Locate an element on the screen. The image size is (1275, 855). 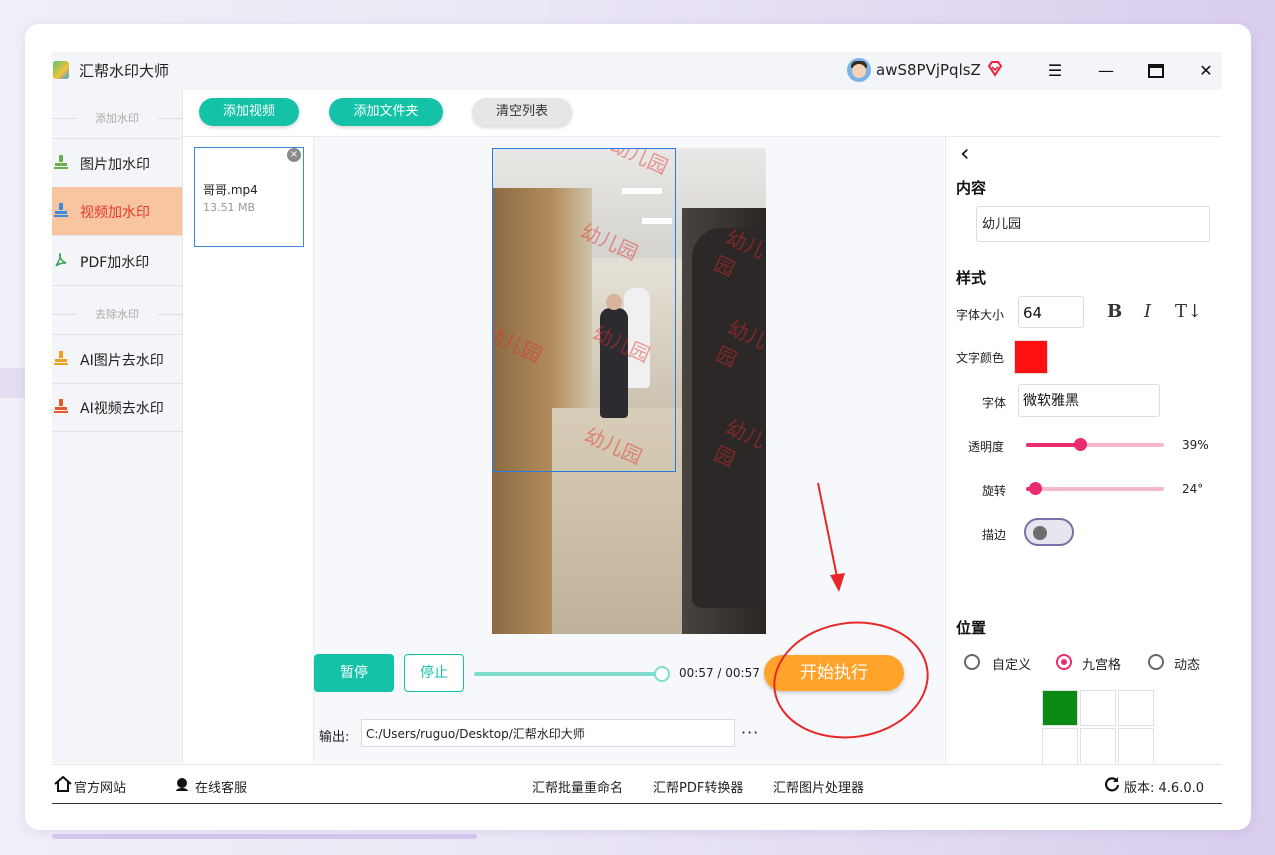
radio-label-nine-grid: 九宫格 is located at coordinates (1102, 665).